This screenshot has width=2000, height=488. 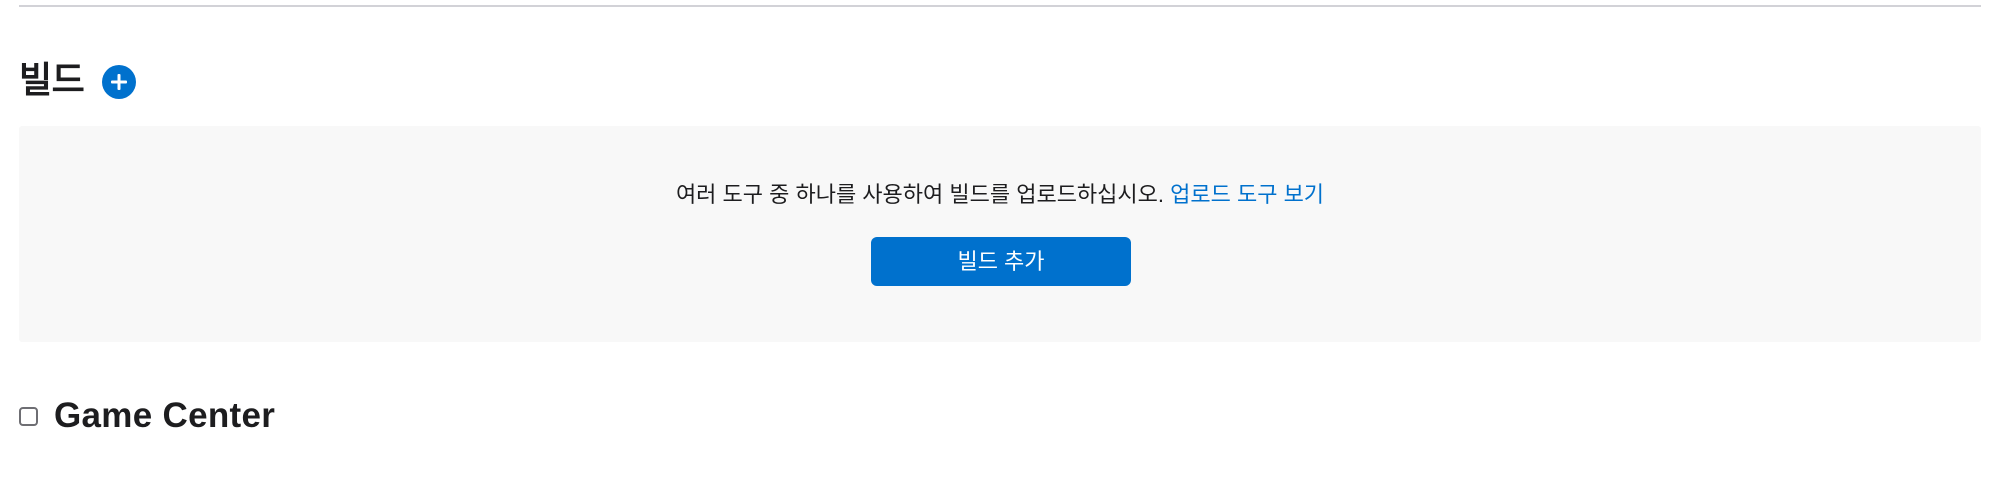 I want to click on top-divider, so click(x=1000, y=6).